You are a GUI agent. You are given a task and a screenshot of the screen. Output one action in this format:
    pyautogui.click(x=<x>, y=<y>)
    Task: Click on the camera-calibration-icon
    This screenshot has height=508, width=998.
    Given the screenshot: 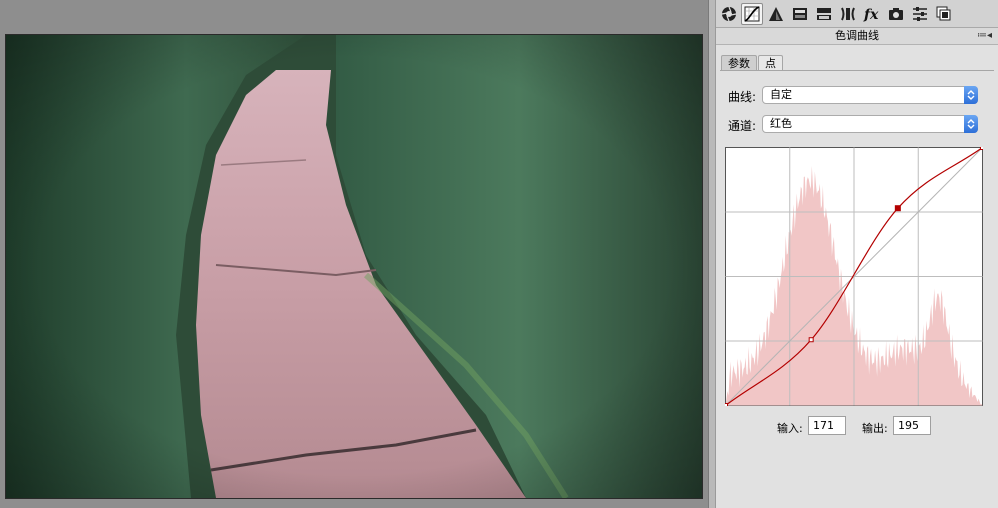 What is the action you would take?
    pyautogui.click(x=896, y=14)
    